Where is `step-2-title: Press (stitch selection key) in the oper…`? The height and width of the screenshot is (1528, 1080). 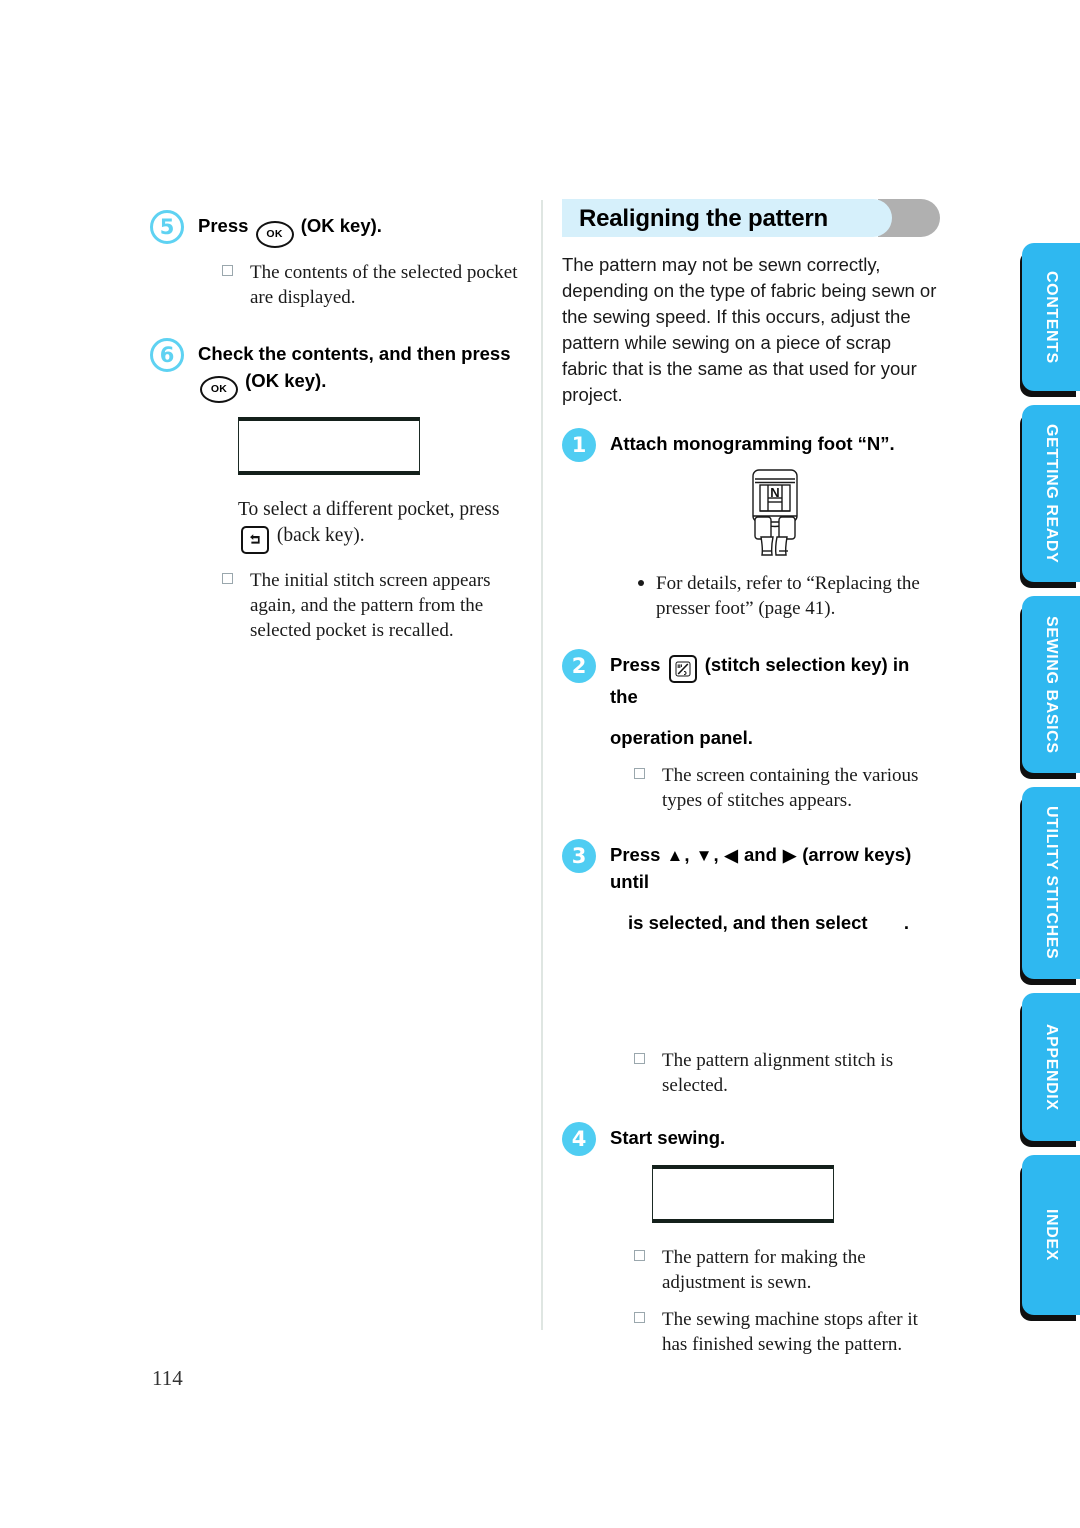
step-2-title: Press (stitch selection key) in the oper… is located at coordinates (775, 701).